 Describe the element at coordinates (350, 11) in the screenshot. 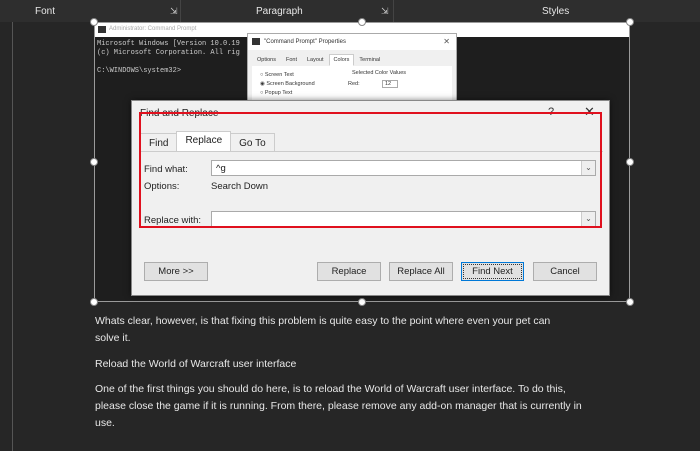

I see `ribbon-group-labels: Font ⇲ Paragraph ⇲ Styles` at that location.